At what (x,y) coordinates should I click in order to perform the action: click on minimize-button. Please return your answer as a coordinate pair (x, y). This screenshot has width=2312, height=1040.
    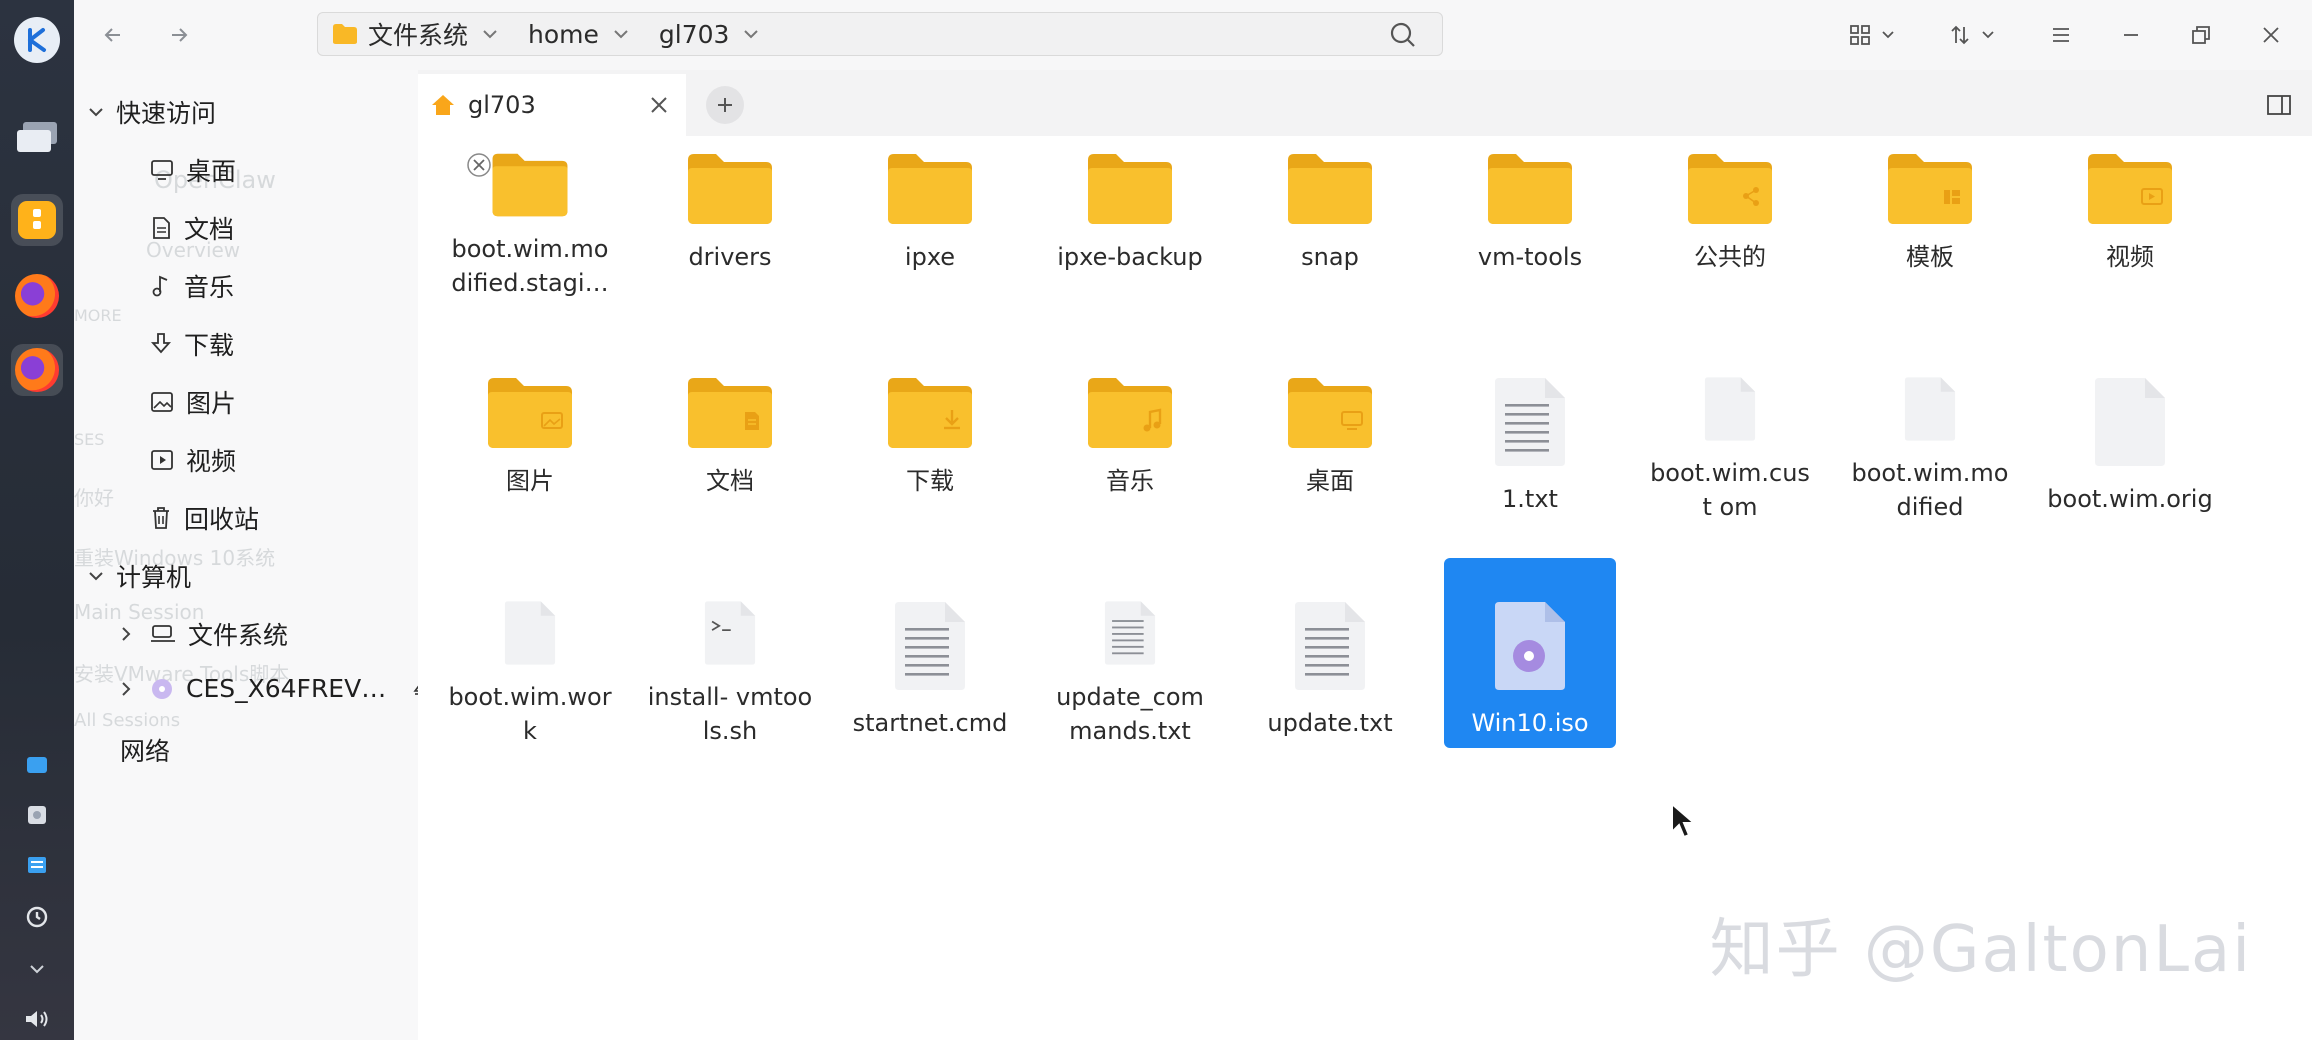
    Looking at the image, I should click on (2131, 35).